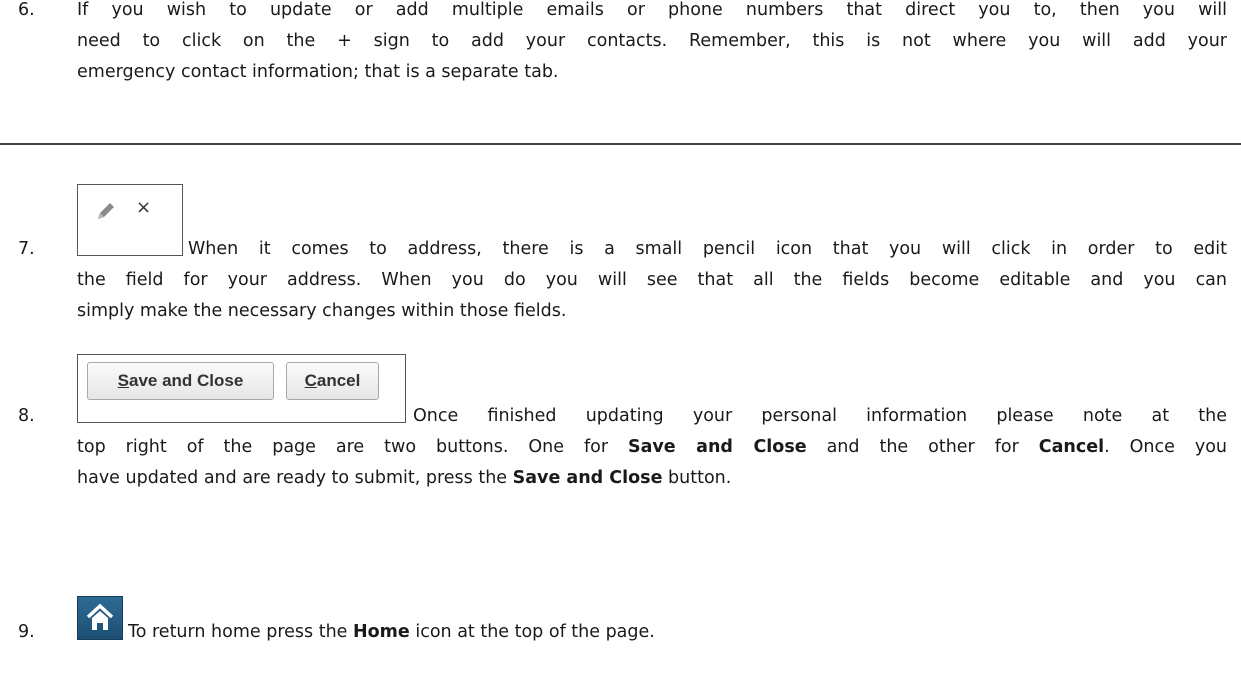 This screenshot has height=676, width=1241. I want to click on home-icon, so click(100, 618).